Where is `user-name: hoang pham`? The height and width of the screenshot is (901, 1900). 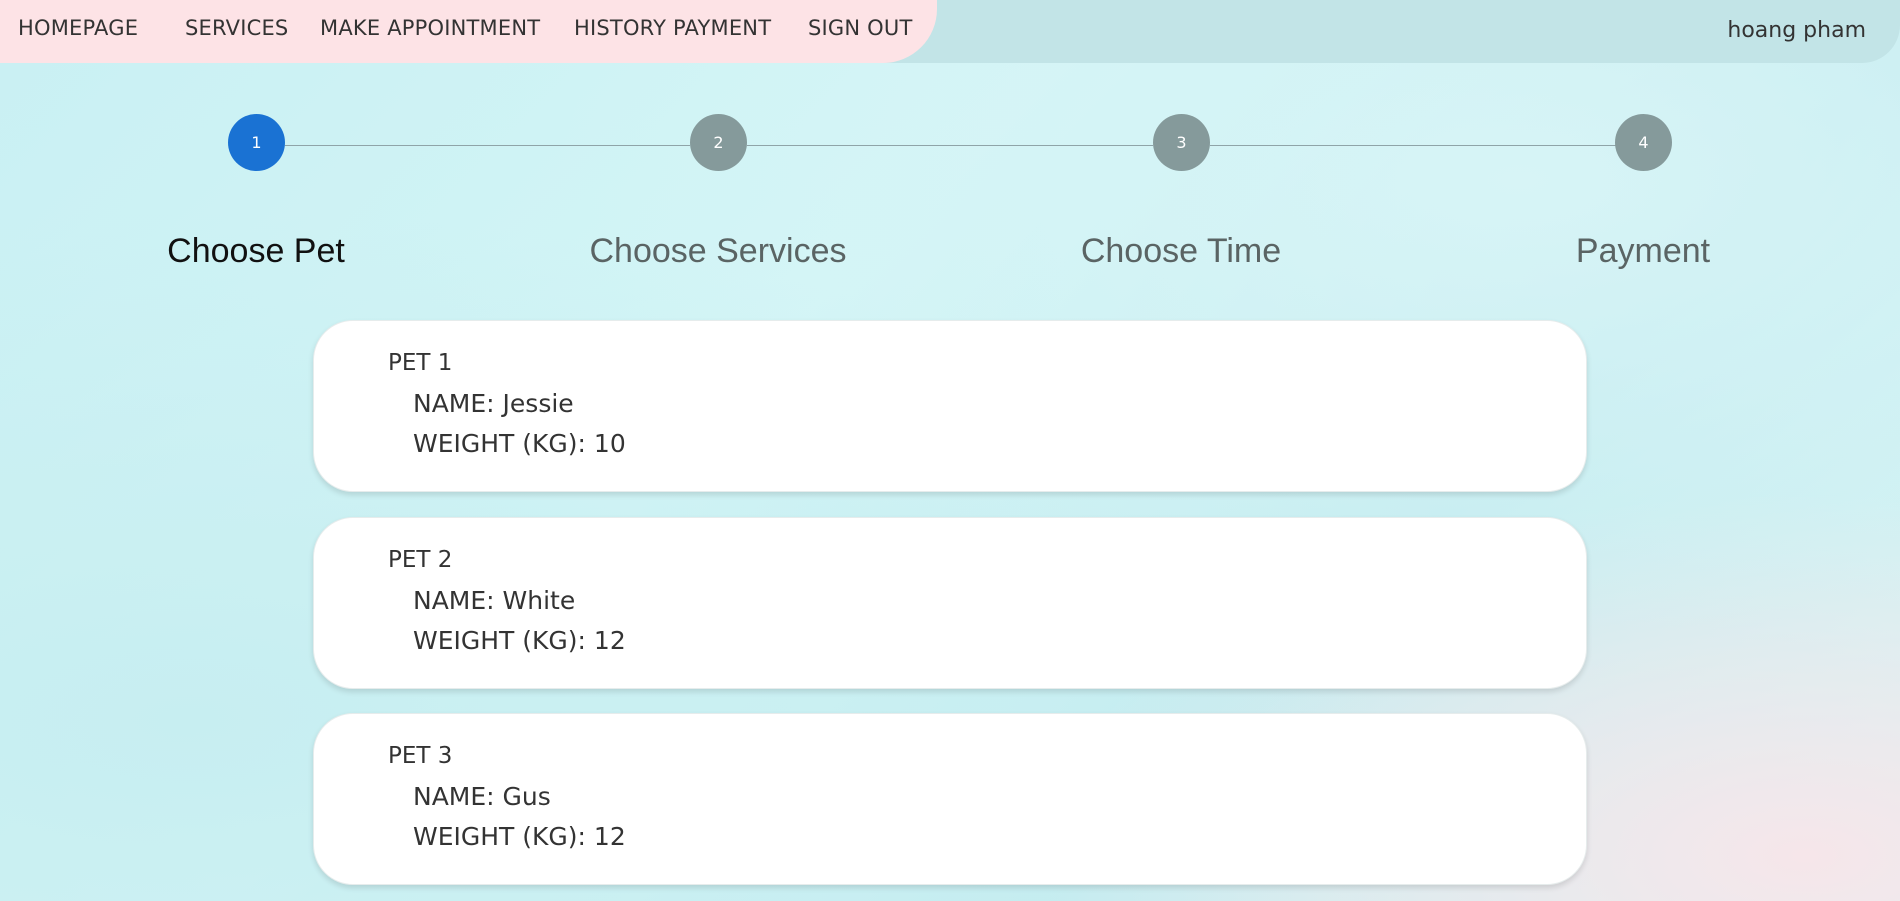 user-name: hoang pham is located at coordinates (1796, 30).